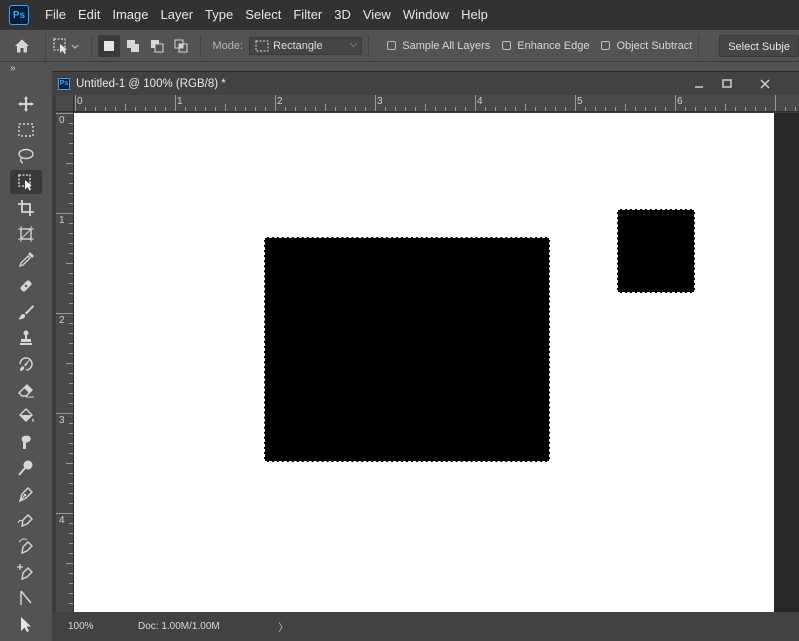 The width and height of the screenshot is (799, 641). I want to click on move-tool, so click(26, 104).